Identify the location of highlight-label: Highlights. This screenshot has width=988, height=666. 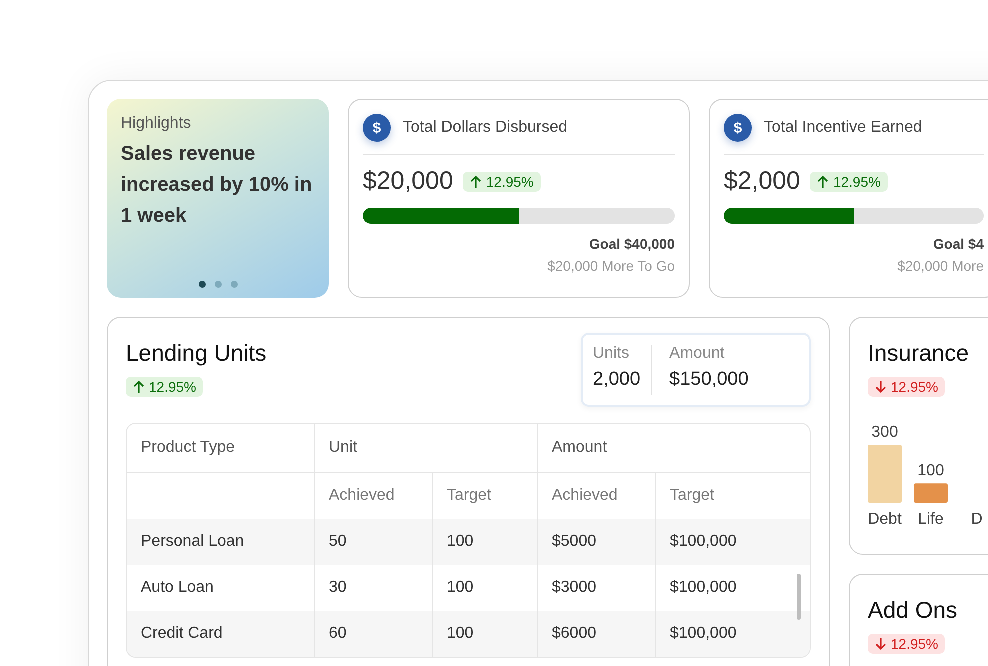
(156, 124).